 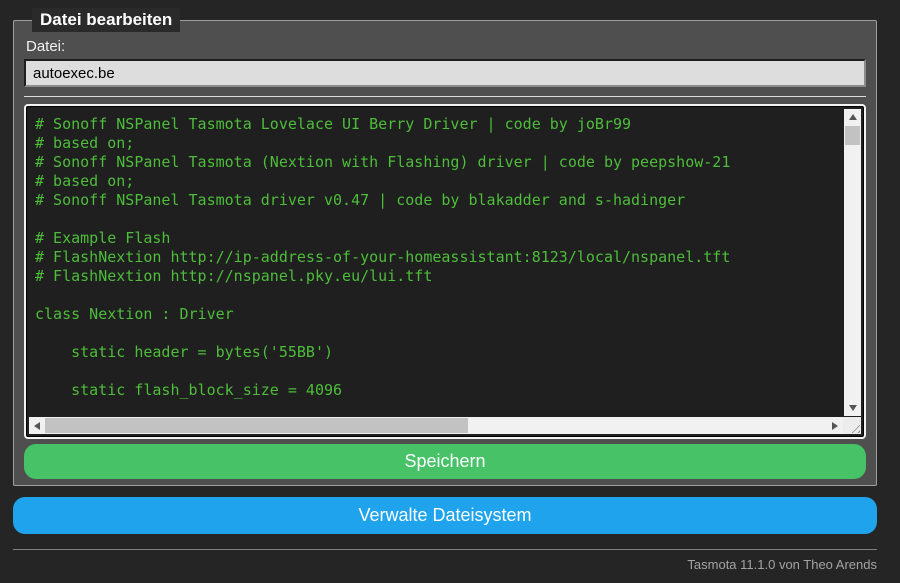 I want to click on horizontal-scrollbar, so click(x=436, y=425).